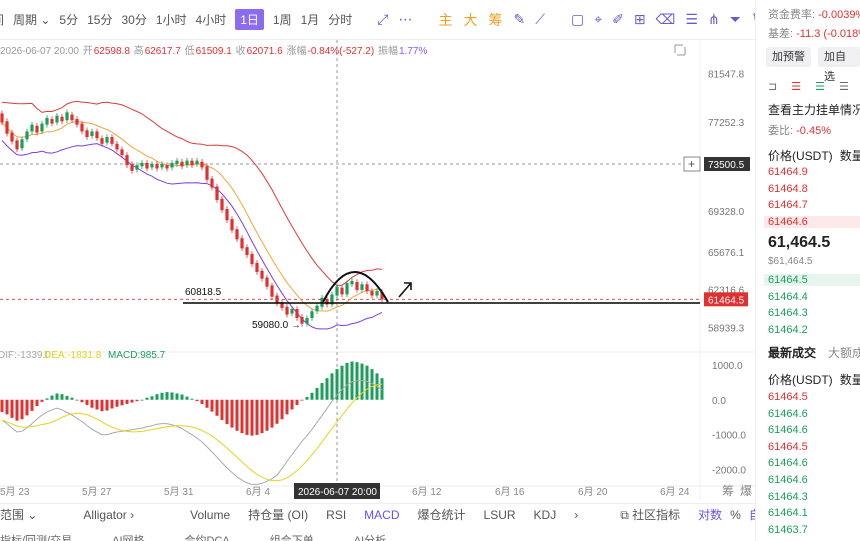  Describe the element at coordinates (540, 19) in the screenshot. I see `line-icon: ⟋` at that location.